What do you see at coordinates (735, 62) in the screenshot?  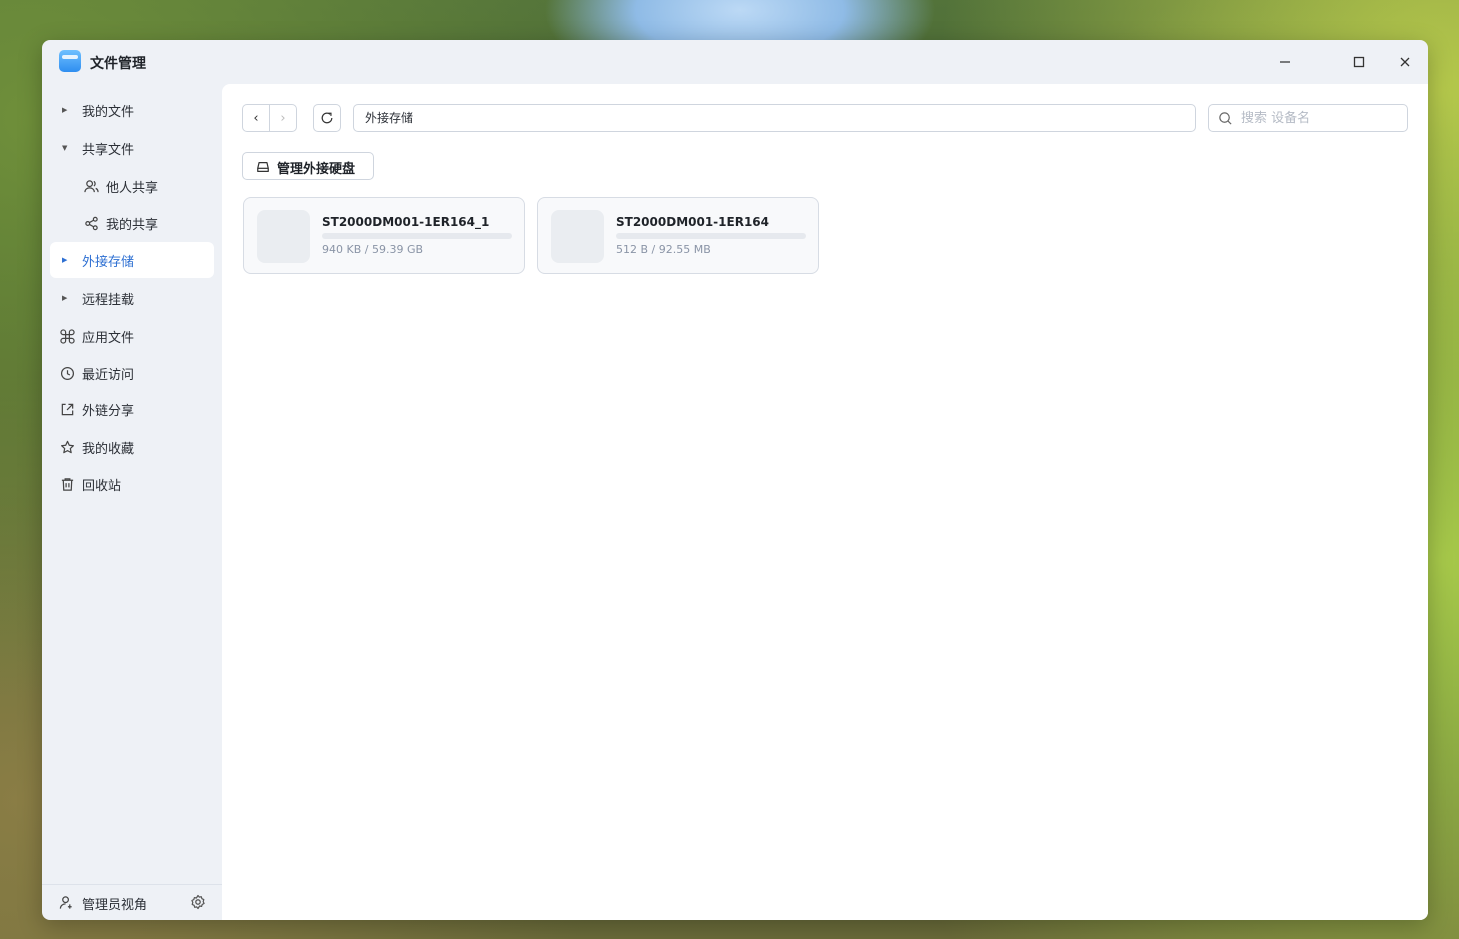 I see `titlebar: 文件管理` at bounding box center [735, 62].